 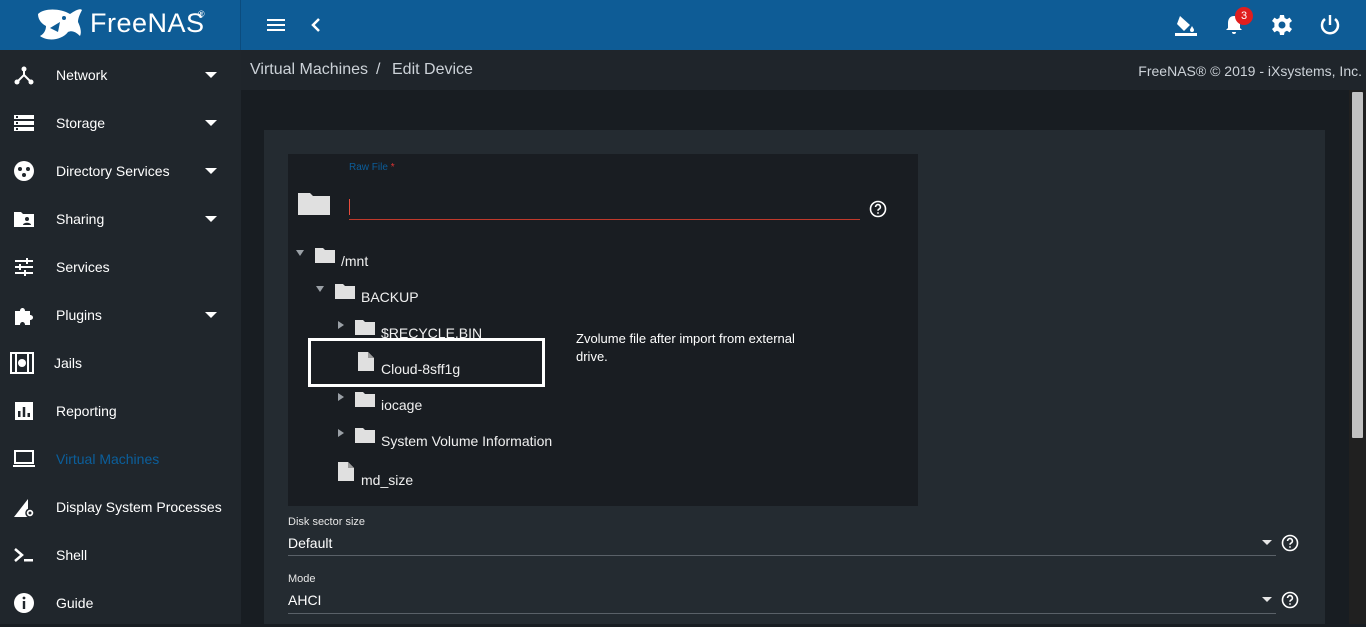 What do you see at coordinates (120, 603) in the screenshot?
I see `sidebar-item-guide: Guide` at bounding box center [120, 603].